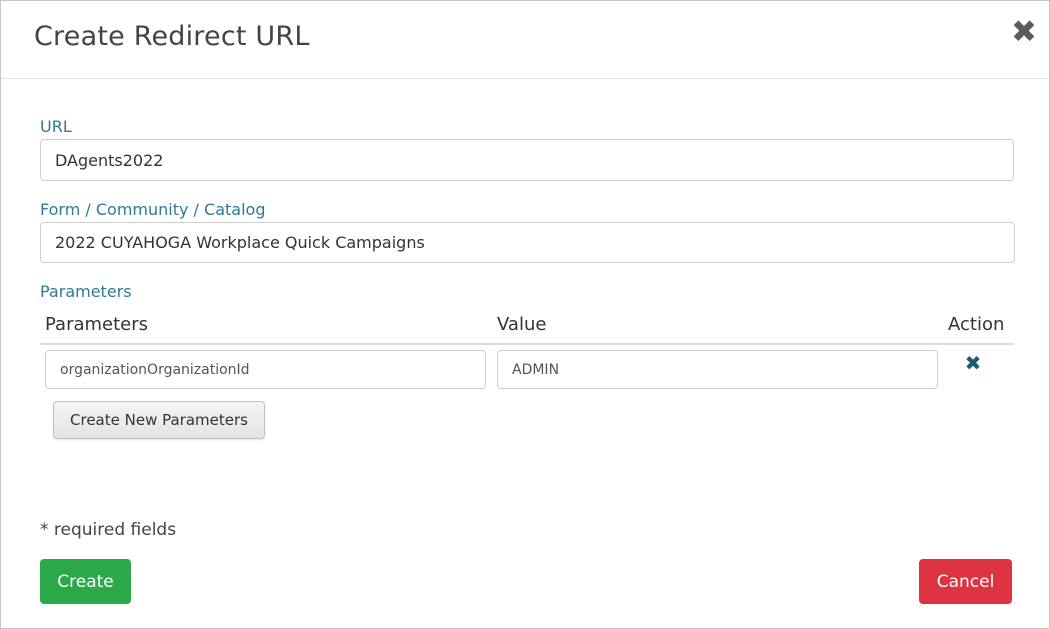 The height and width of the screenshot is (629, 1050). What do you see at coordinates (108, 530) in the screenshot?
I see `required-fields-note: * required fields` at bounding box center [108, 530].